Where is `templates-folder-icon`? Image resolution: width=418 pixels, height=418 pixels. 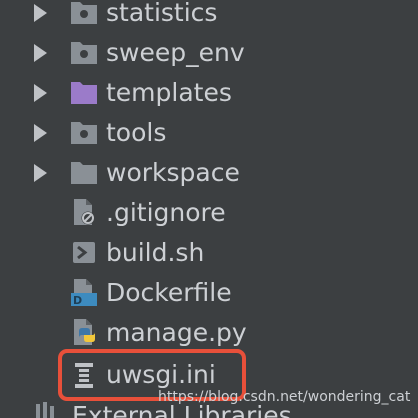 templates-folder-icon is located at coordinates (84, 92).